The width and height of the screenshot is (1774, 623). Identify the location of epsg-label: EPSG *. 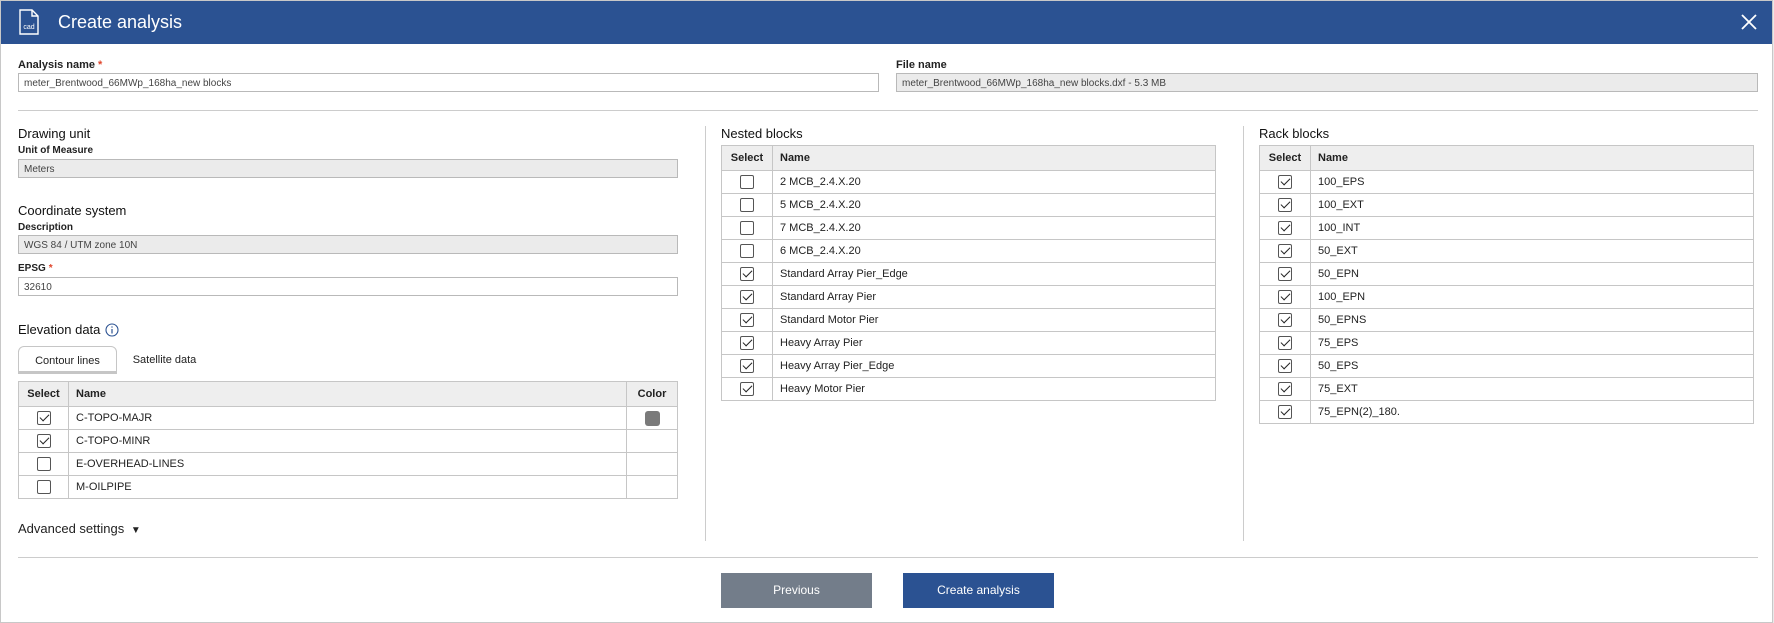
(35, 268).